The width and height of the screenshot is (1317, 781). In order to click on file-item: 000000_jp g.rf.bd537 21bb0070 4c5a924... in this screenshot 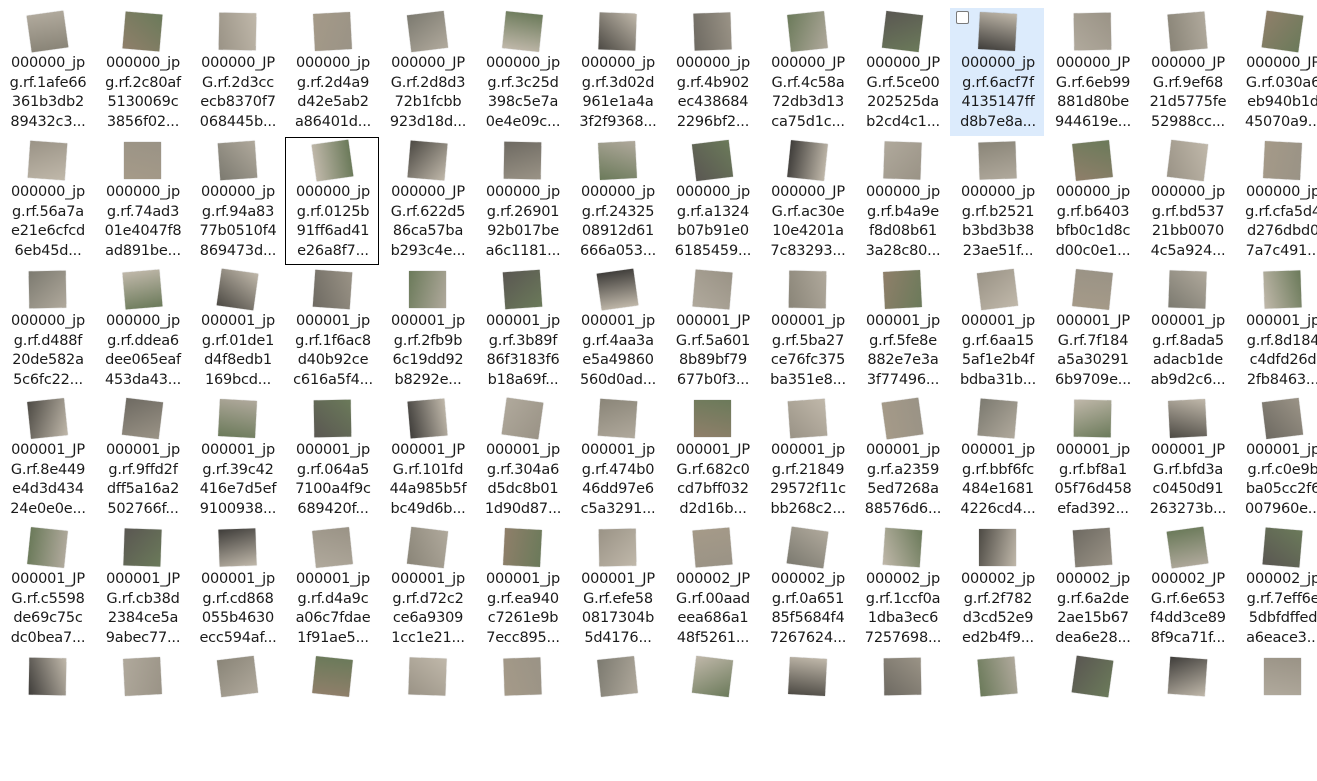, I will do `click(1187, 201)`.